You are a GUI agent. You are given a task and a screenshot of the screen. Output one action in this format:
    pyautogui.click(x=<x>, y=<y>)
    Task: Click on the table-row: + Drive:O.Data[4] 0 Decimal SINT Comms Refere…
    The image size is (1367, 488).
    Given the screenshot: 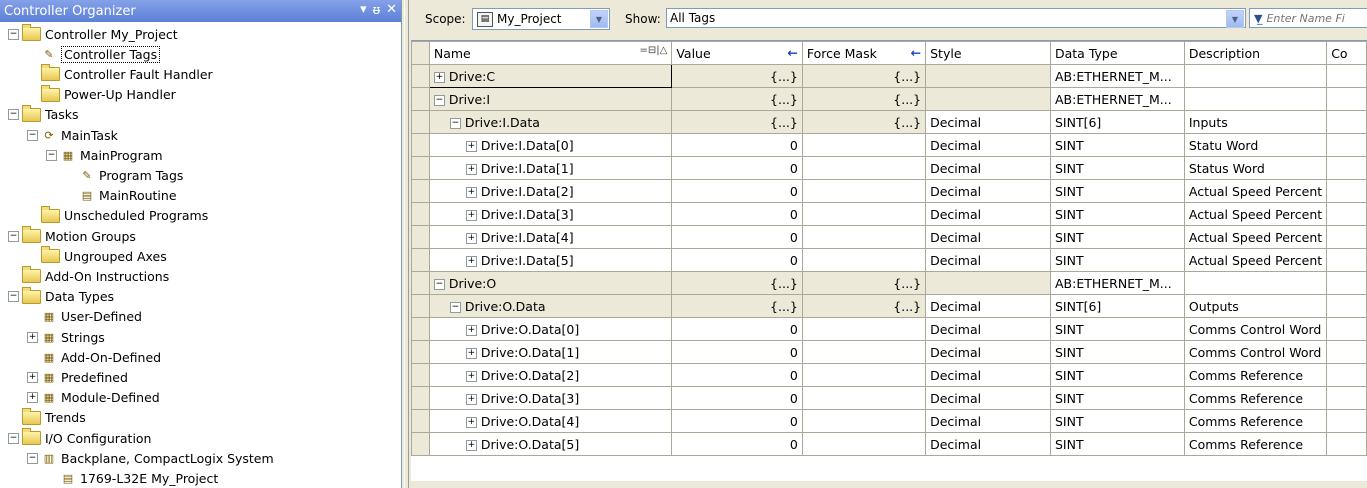 What is the action you would take?
    pyautogui.click(x=889, y=421)
    